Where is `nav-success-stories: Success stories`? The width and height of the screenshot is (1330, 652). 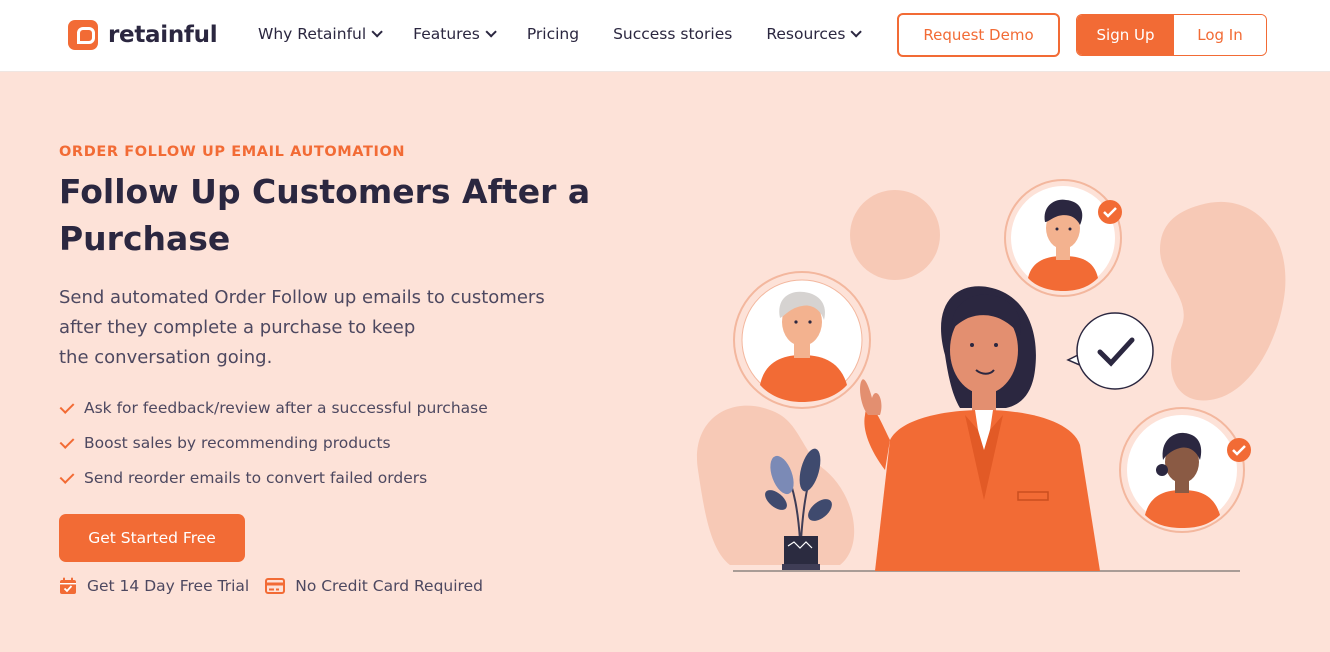
nav-success-stories: Success stories is located at coordinates (672, 34).